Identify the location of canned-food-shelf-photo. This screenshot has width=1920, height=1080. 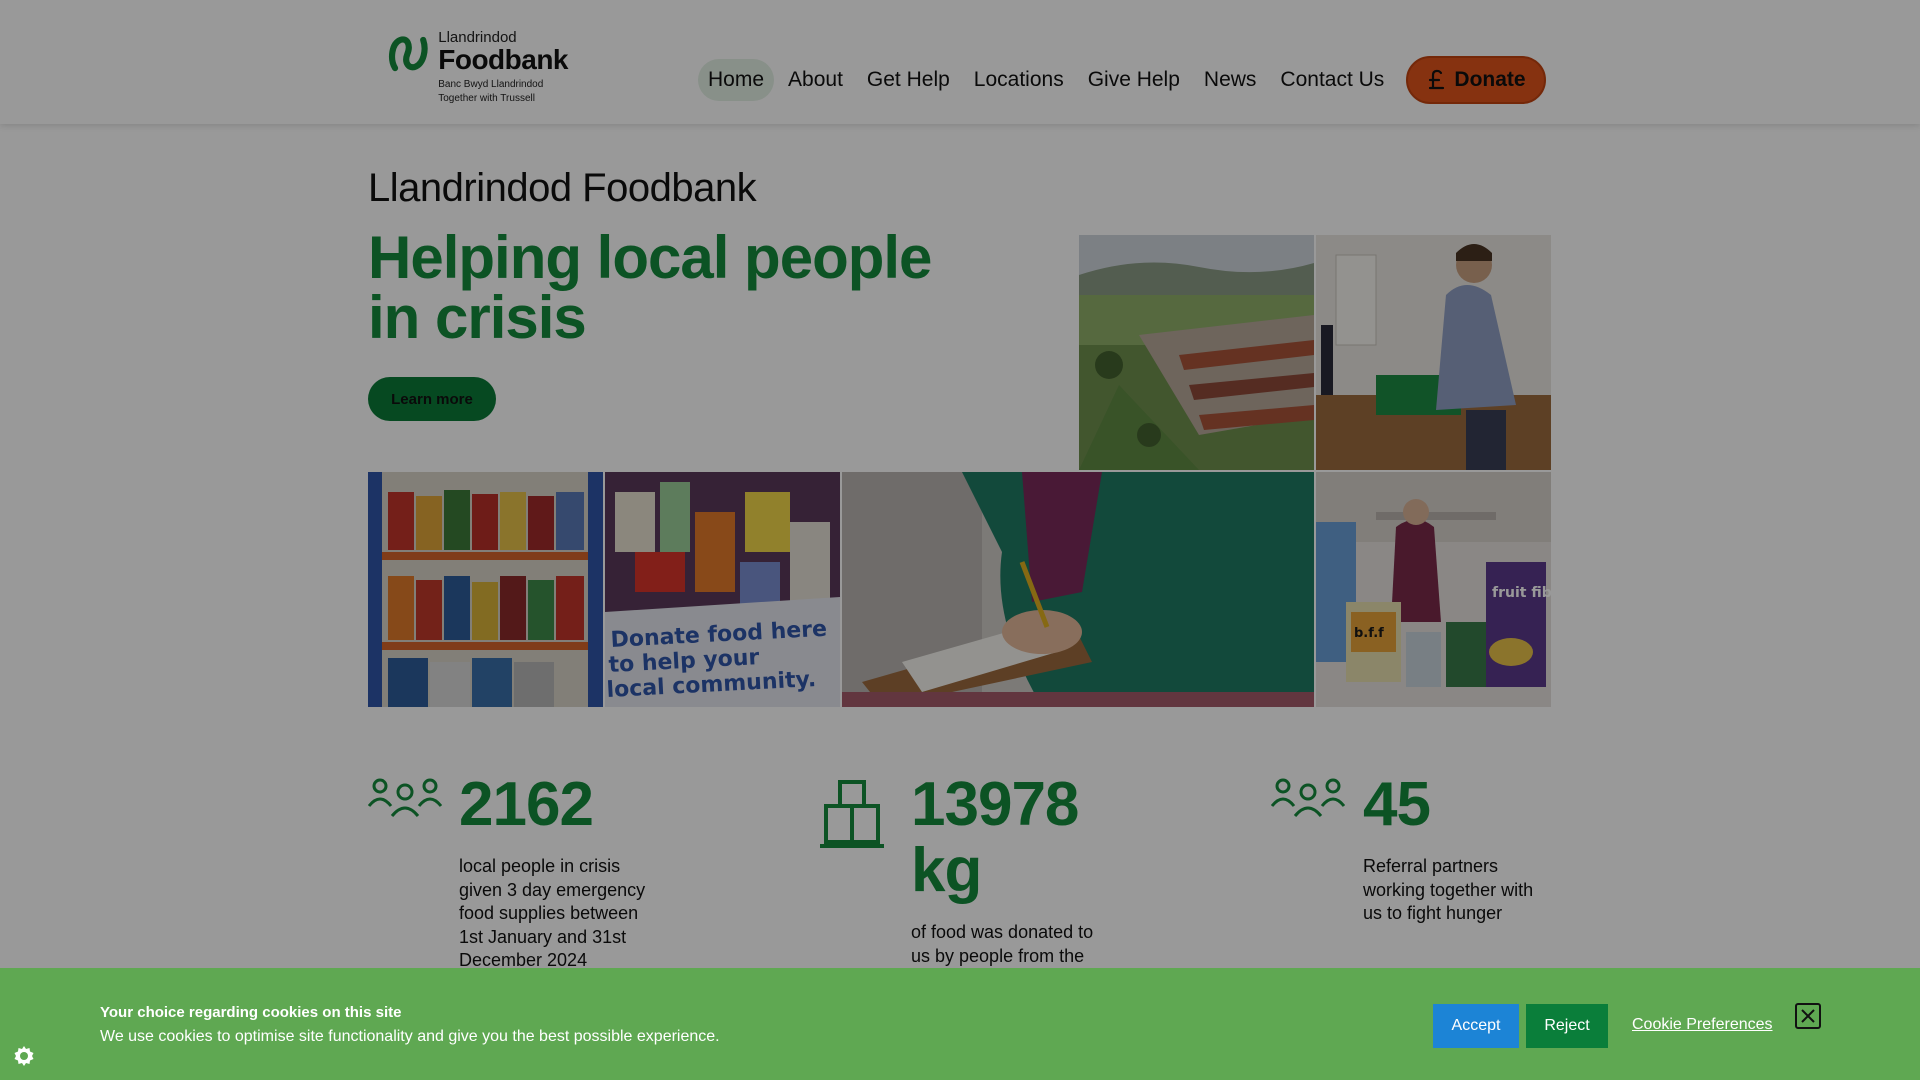
(485, 589).